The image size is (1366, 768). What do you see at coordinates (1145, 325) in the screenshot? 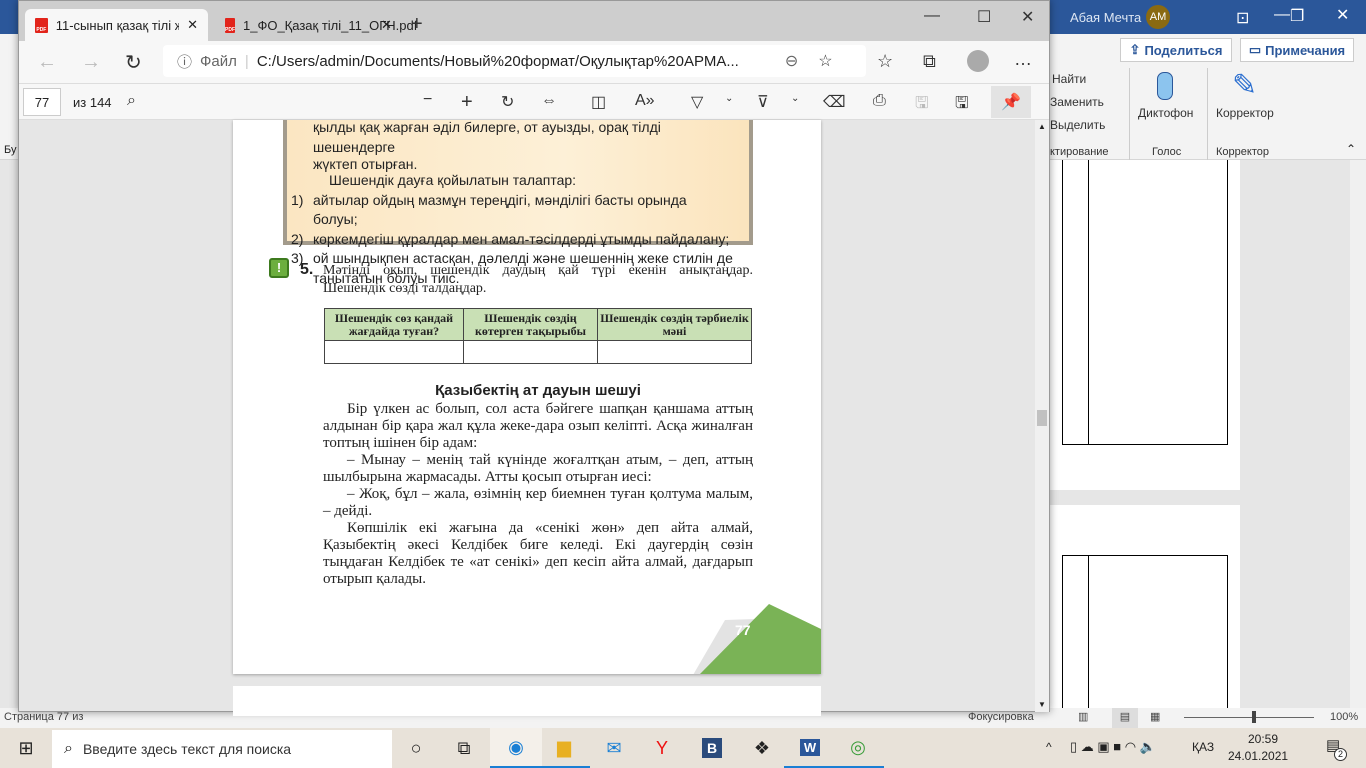
I see `word-page` at bounding box center [1145, 325].